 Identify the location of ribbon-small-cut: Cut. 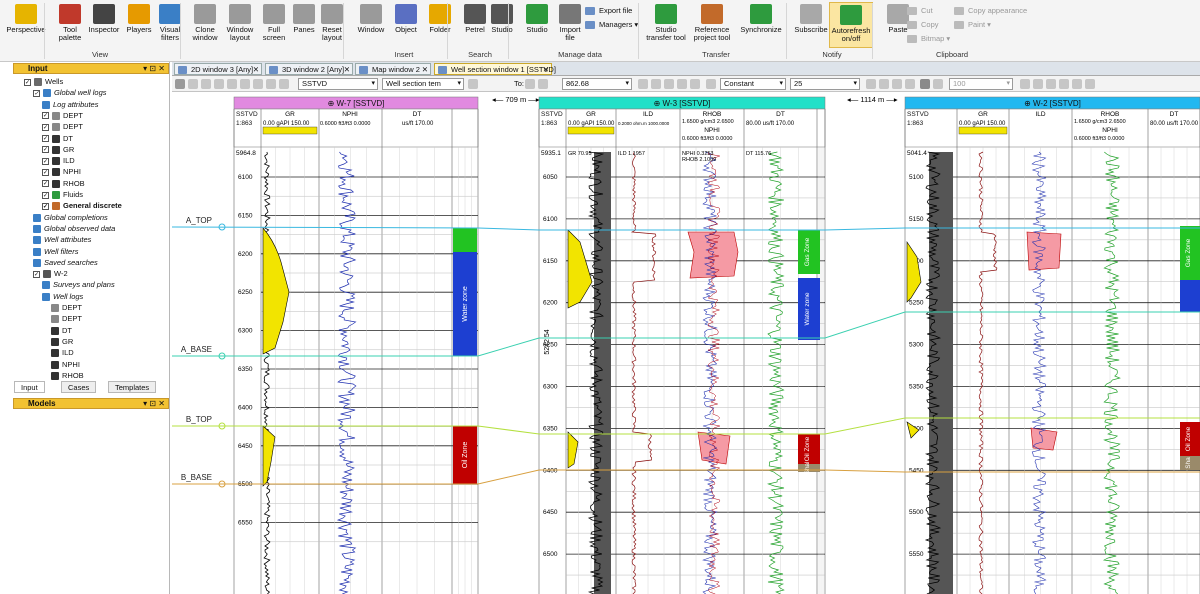
(920, 11).